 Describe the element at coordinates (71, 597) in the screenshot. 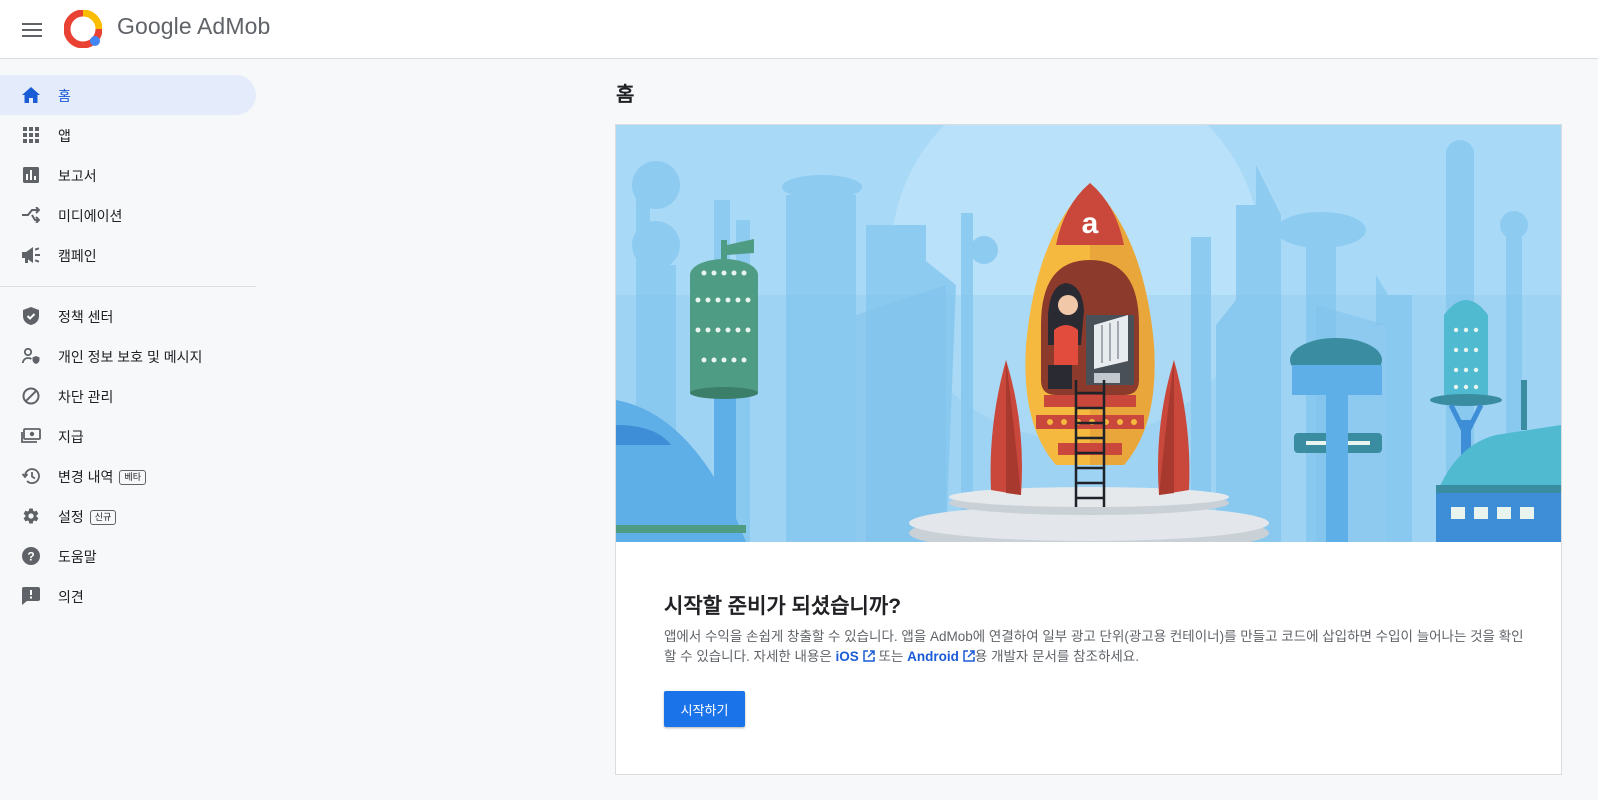

I see `sidebar-item-label: 의견` at that location.